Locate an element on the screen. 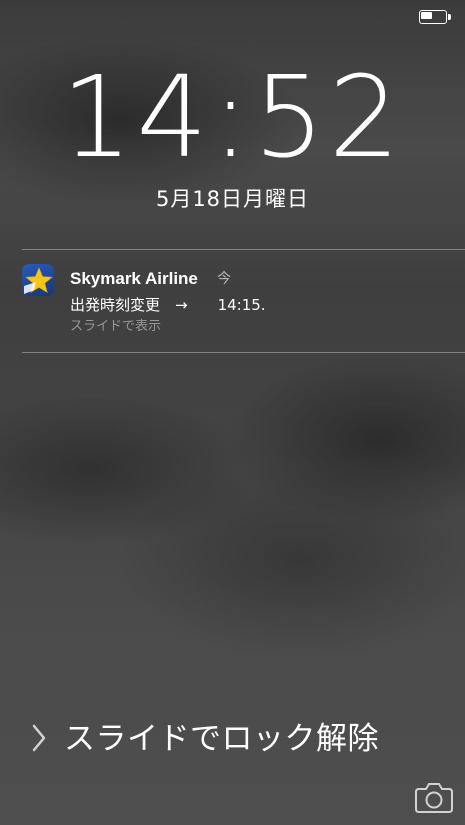  lock-date: 5月18日月曜日 is located at coordinates (232, 199).